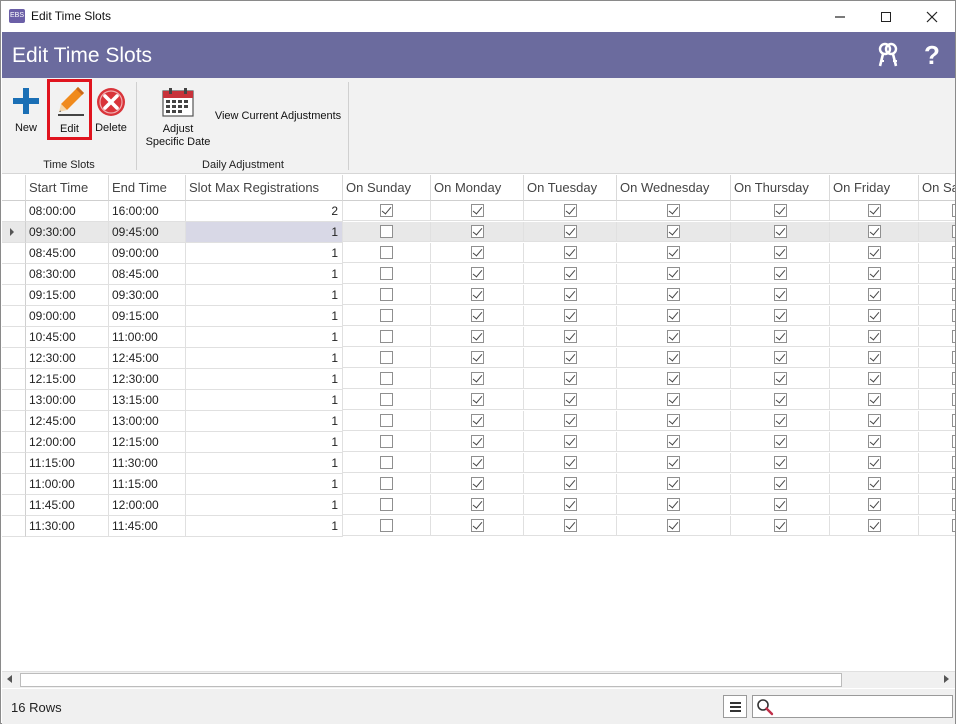 This screenshot has width=956, height=724. Describe the element at coordinates (478, 379) in the screenshot. I see `table-row: 12:15:00 12:30:00 1` at that location.